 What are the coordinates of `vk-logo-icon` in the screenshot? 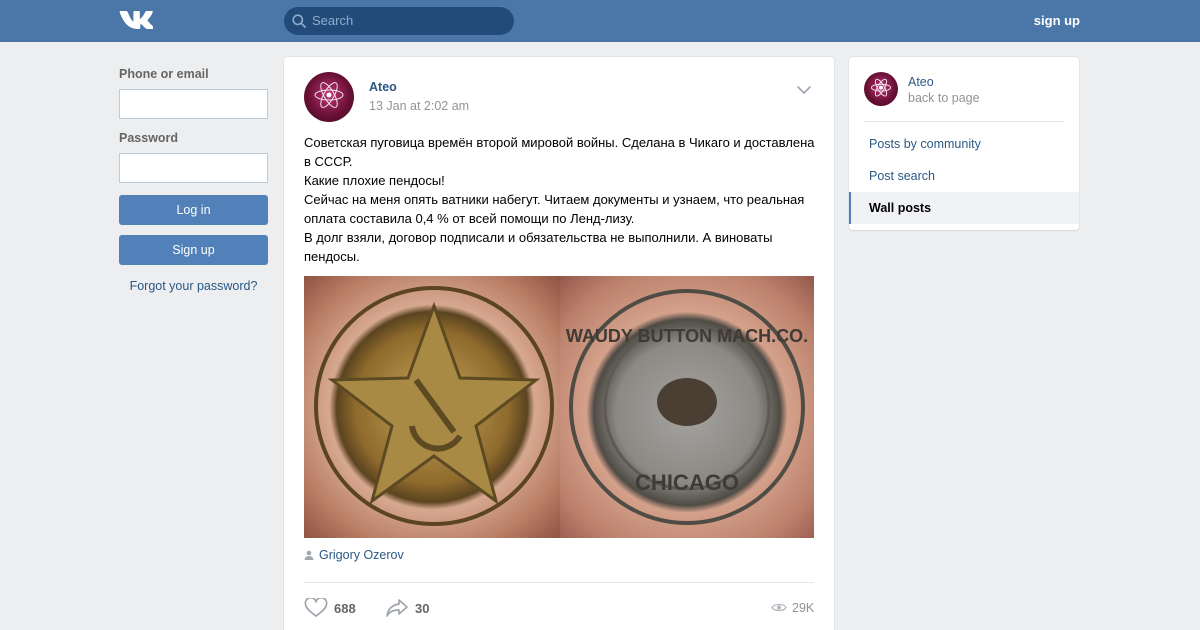 It's located at (136, 20).